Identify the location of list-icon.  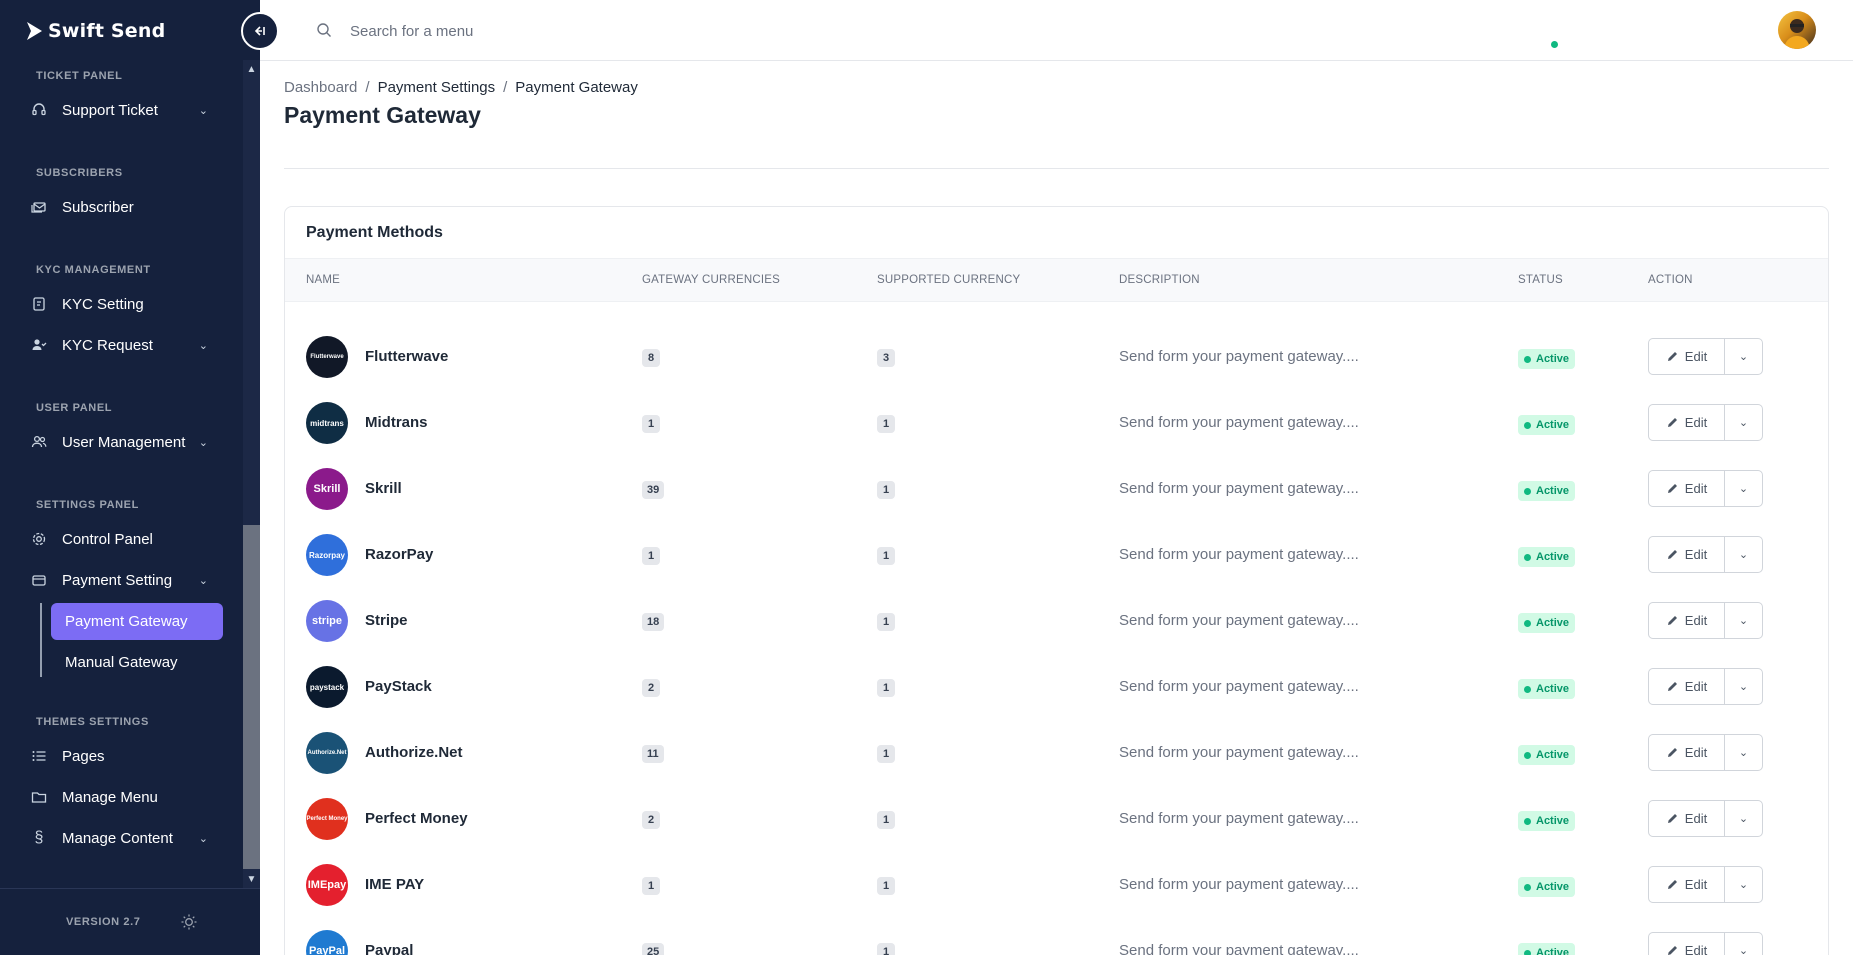
(39, 756).